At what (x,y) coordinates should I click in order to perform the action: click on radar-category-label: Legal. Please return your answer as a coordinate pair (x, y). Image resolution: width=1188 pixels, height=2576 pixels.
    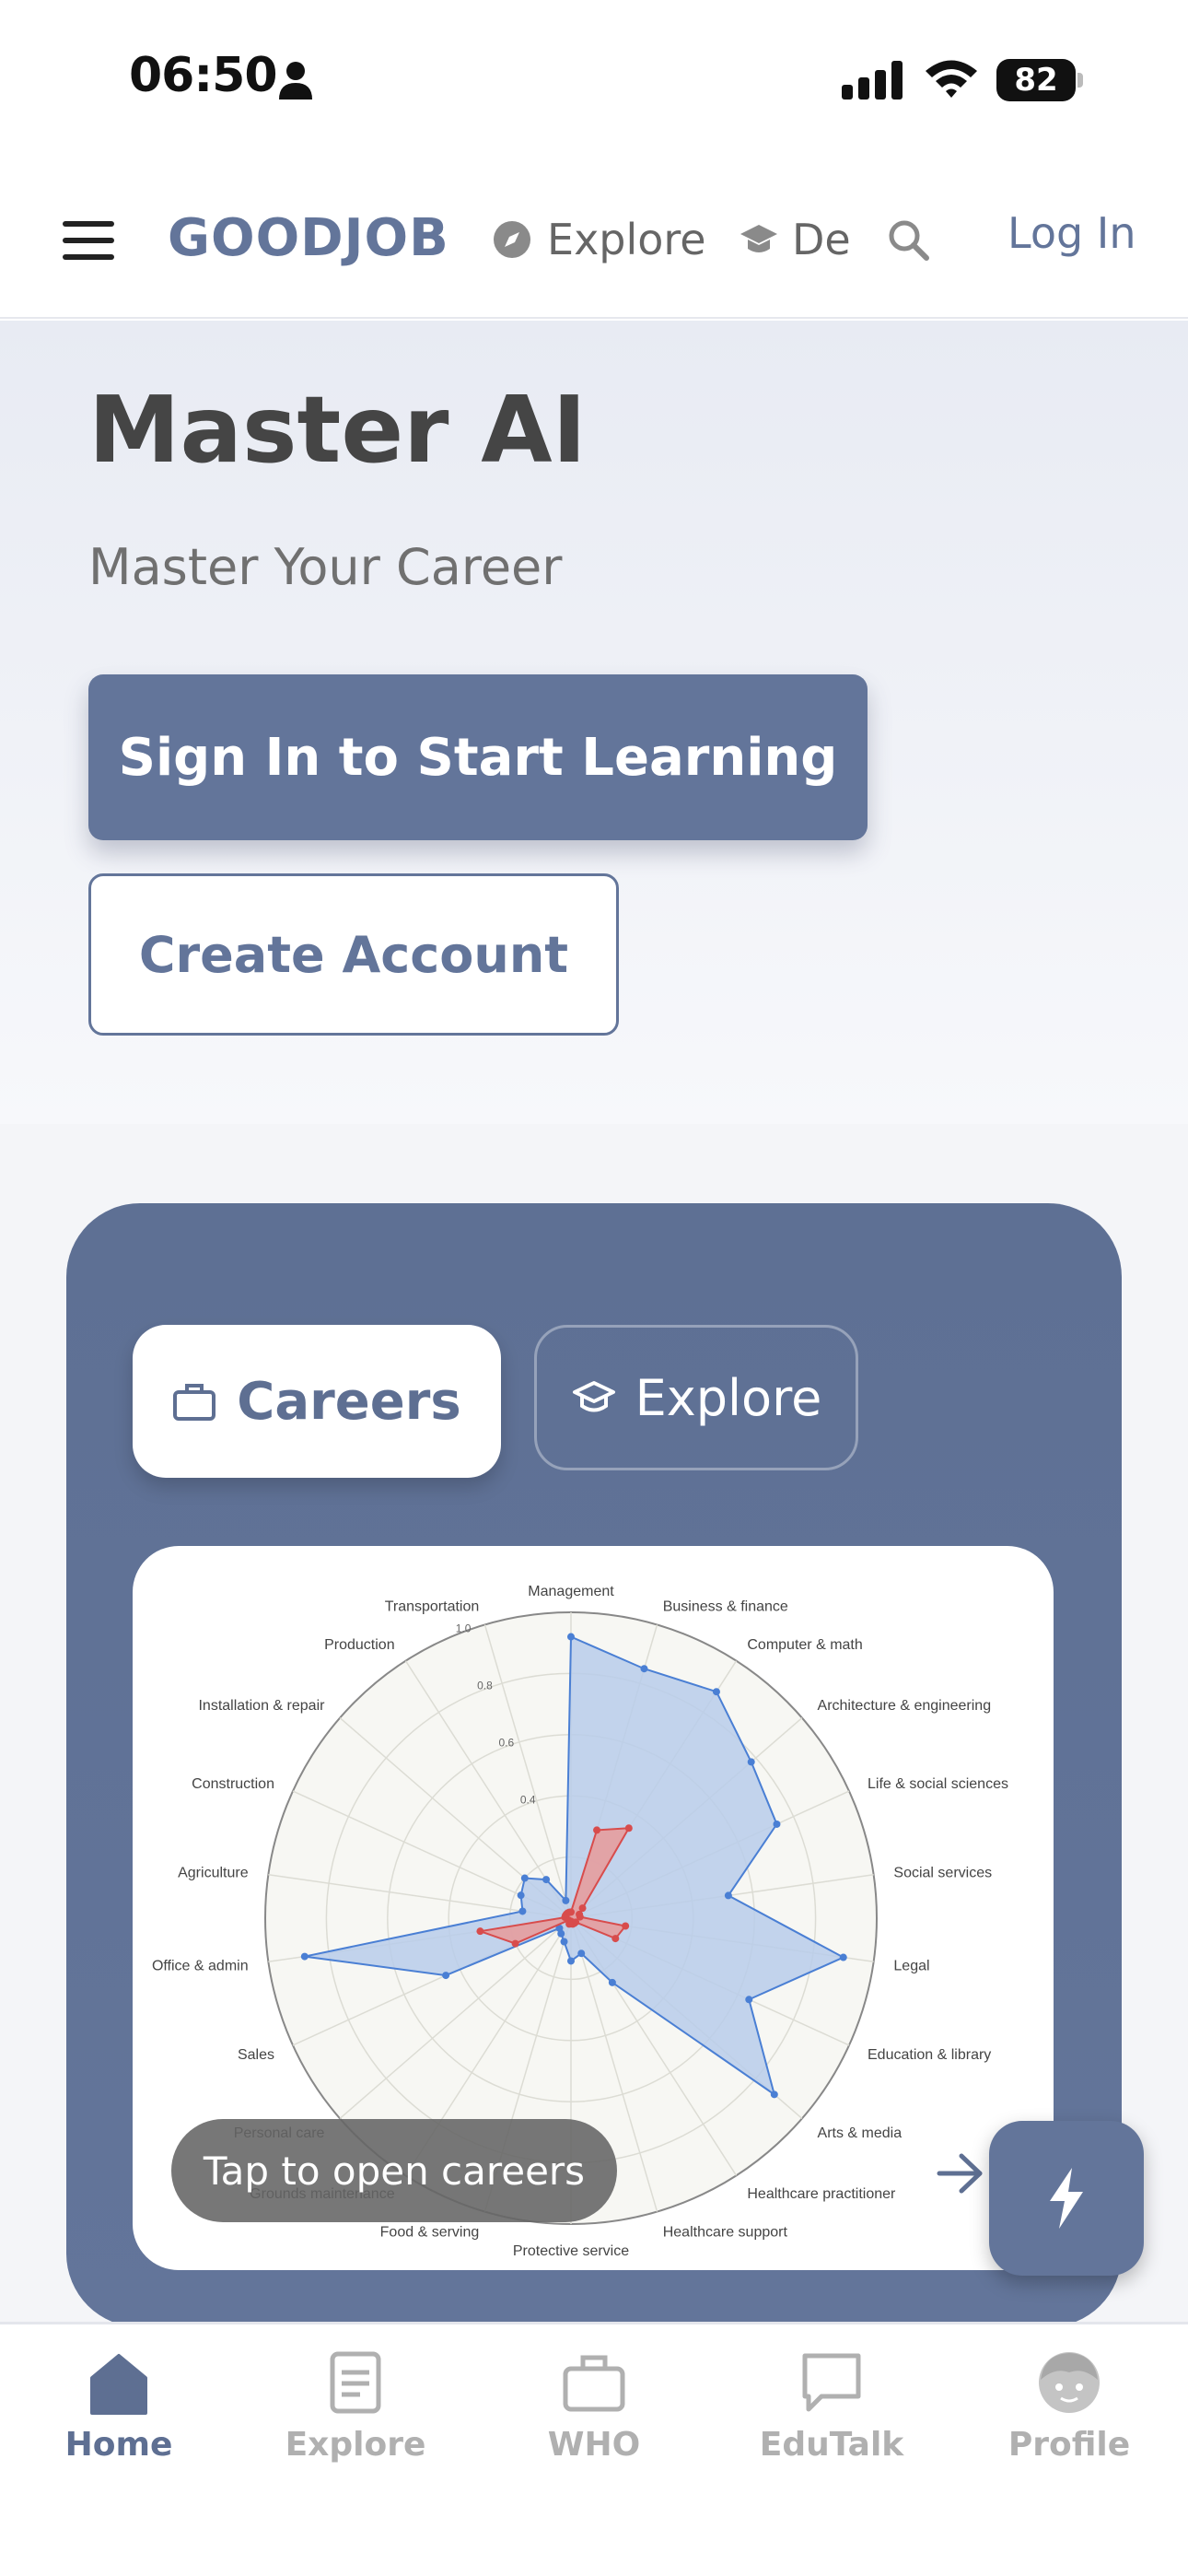
    Looking at the image, I should click on (911, 1965).